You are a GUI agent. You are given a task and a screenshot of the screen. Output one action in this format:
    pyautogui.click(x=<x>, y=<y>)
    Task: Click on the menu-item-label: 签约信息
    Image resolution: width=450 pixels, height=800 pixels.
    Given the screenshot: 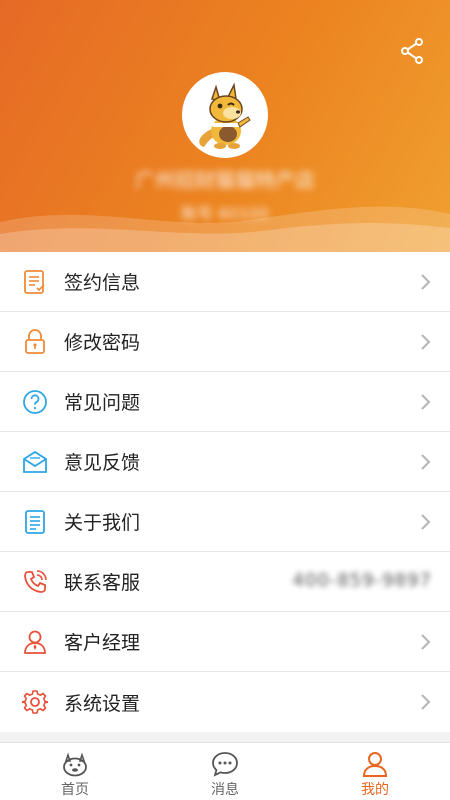 What is the action you would take?
    pyautogui.click(x=102, y=283)
    